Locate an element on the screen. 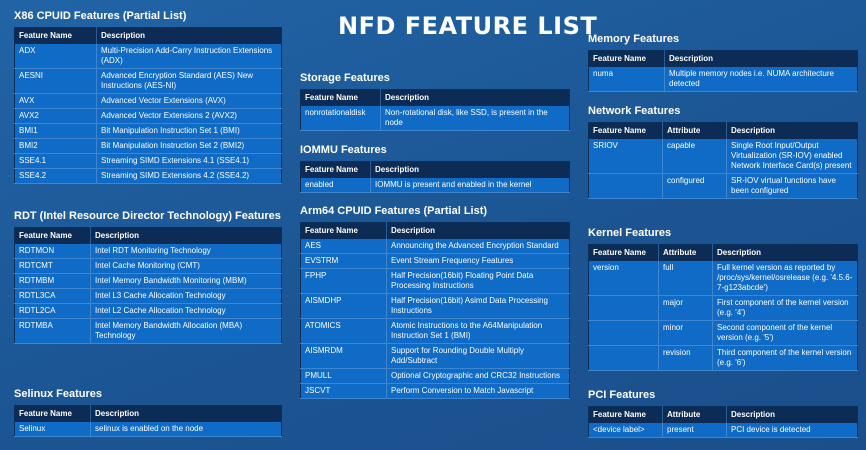  iommu-feature-cell: enabled is located at coordinates (335, 185).